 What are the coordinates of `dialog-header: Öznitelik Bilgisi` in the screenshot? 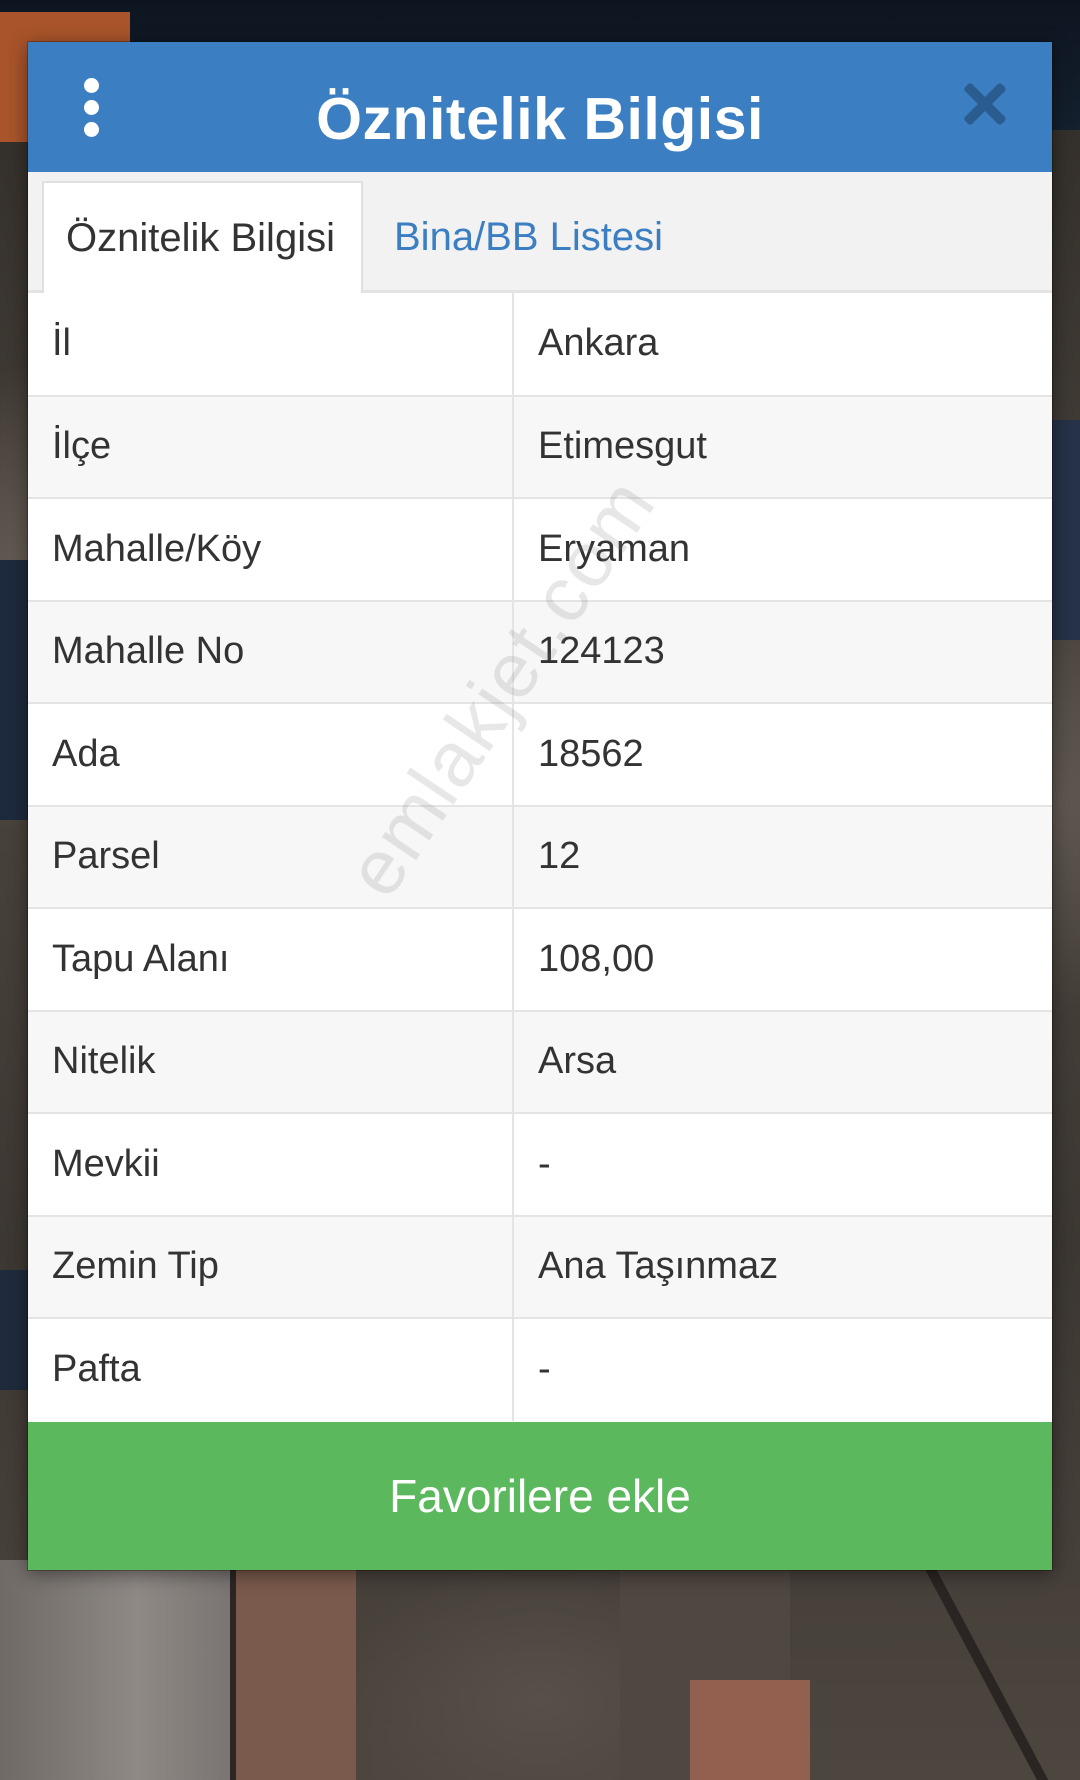 It's located at (540, 107).